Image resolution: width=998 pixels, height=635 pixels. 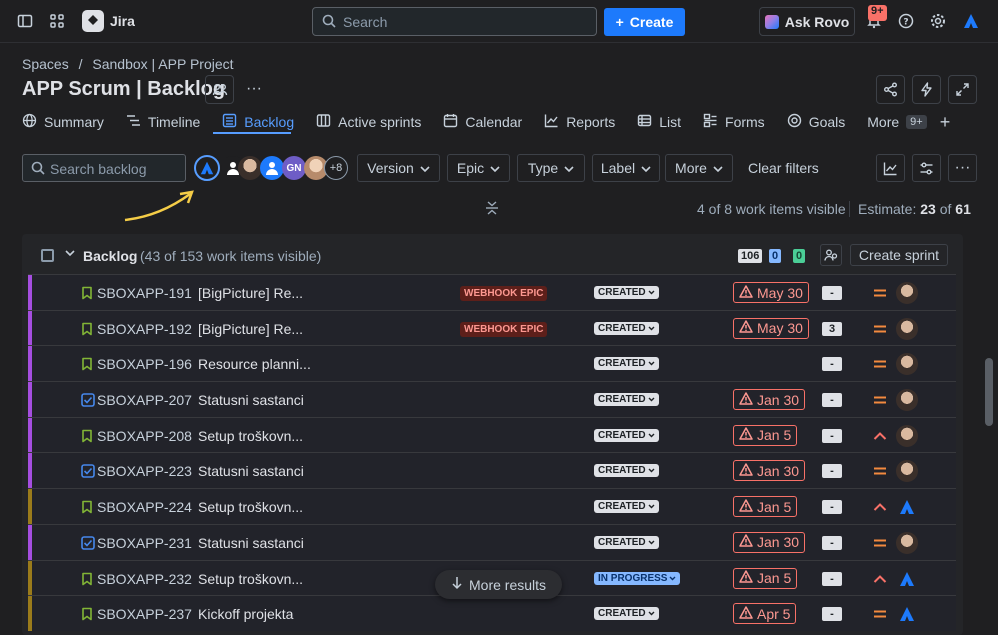 What do you see at coordinates (551, 168) in the screenshot?
I see `type-filter-button: Type` at bounding box center [551, 168].